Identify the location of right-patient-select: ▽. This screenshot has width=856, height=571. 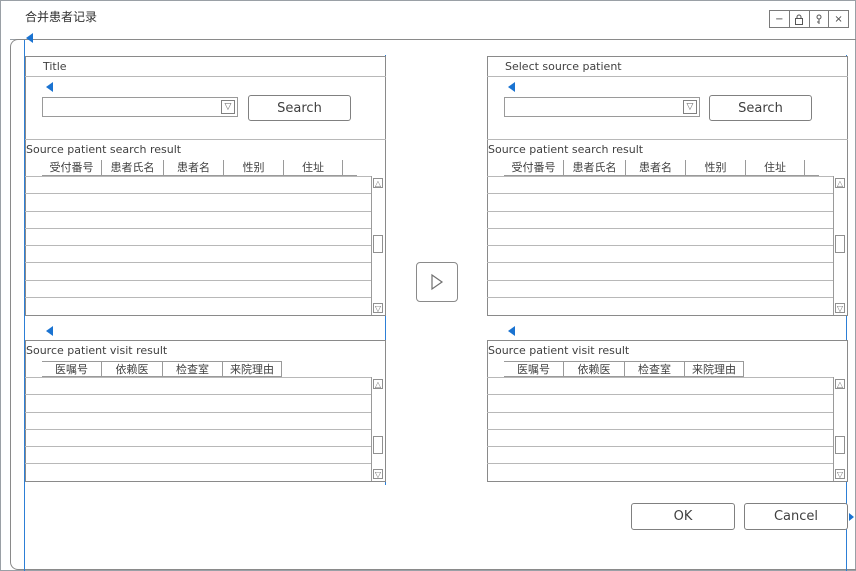
(602, 107).